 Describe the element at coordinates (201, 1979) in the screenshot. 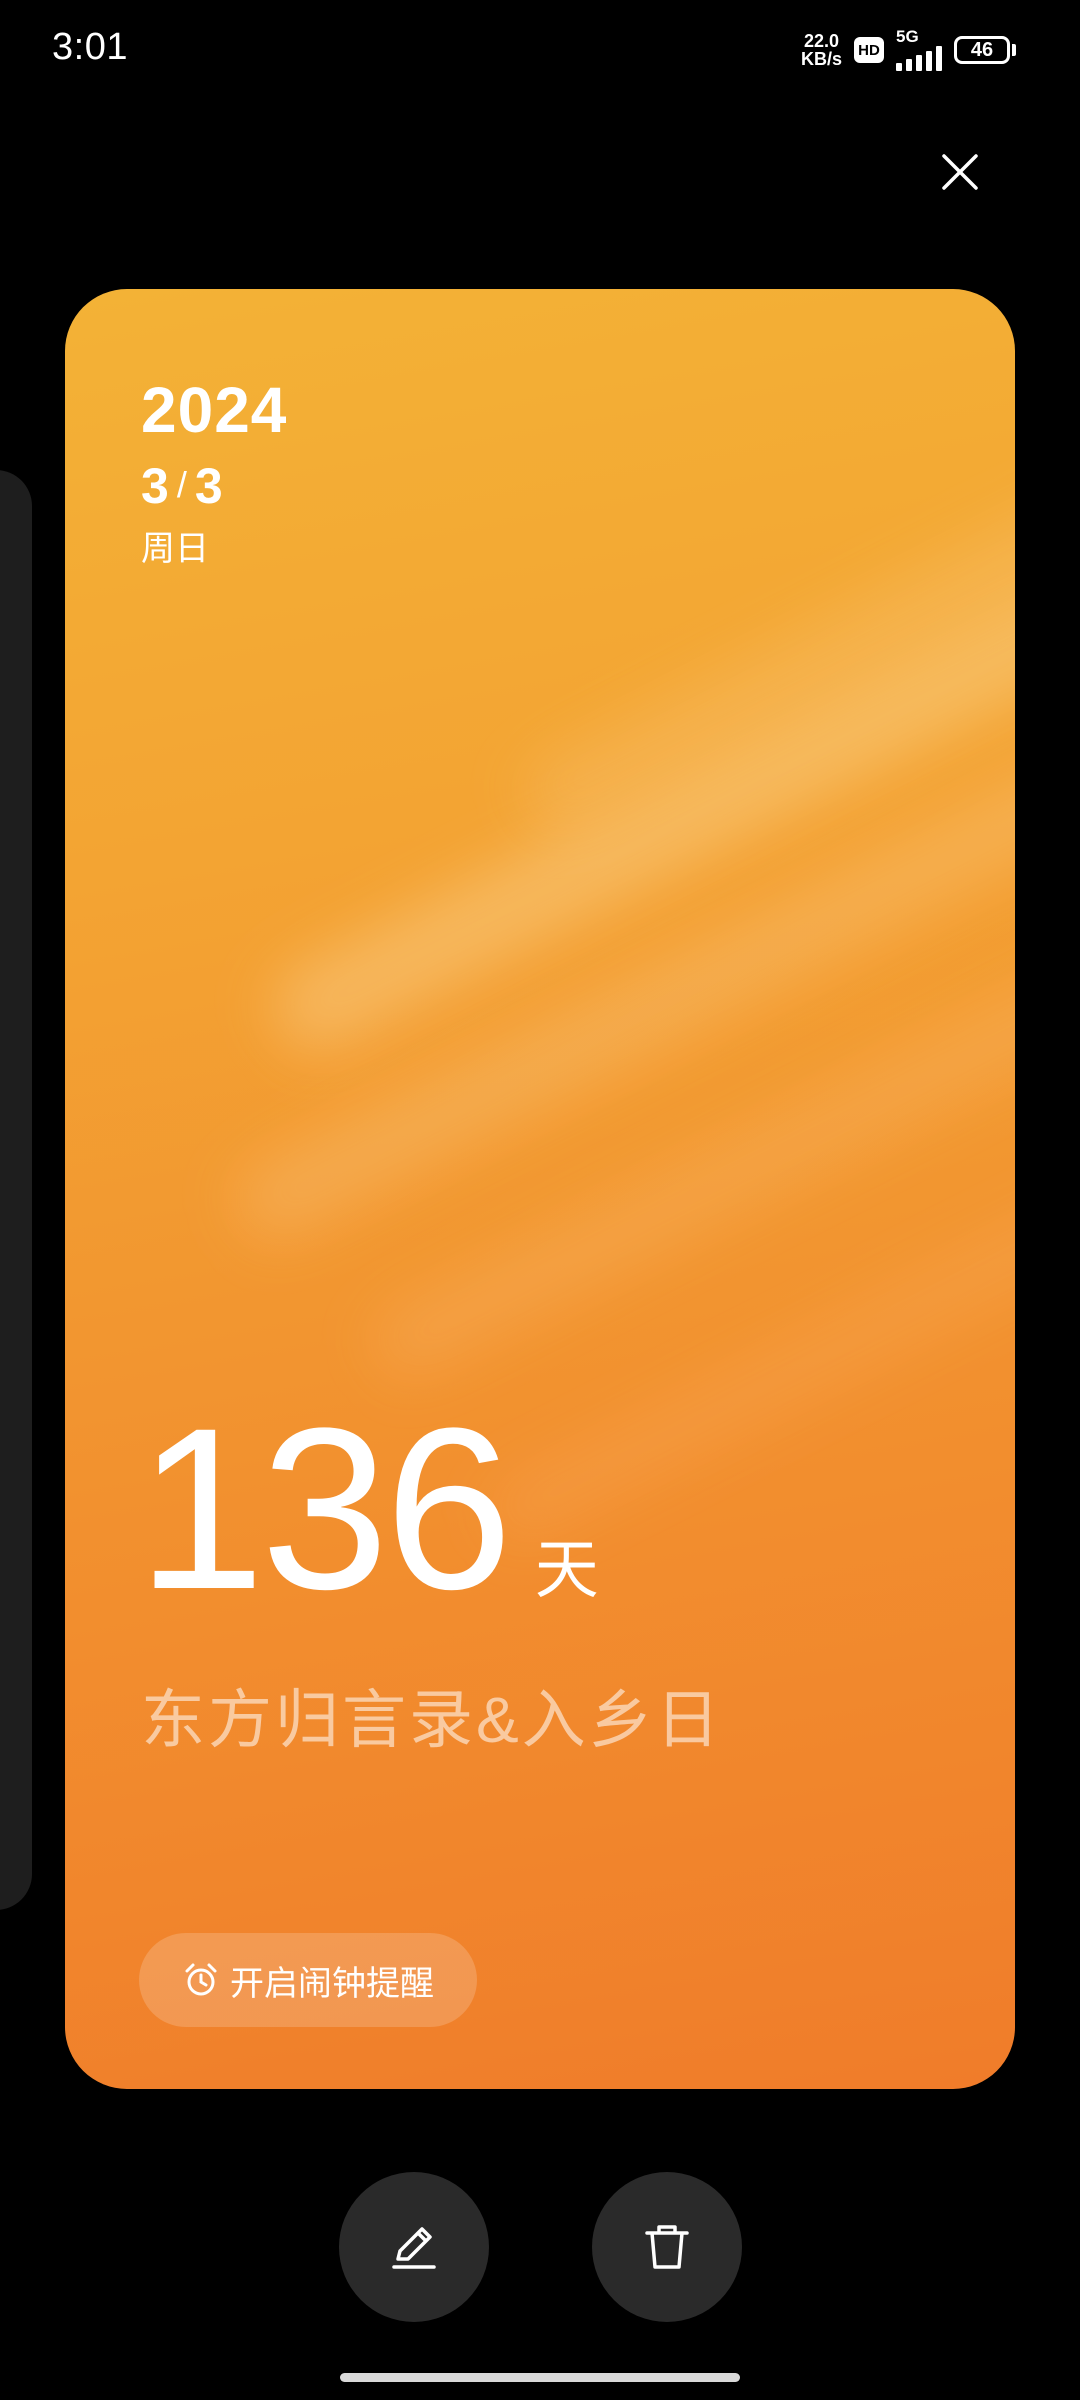

I see `alarm-clock-icon` at that location.